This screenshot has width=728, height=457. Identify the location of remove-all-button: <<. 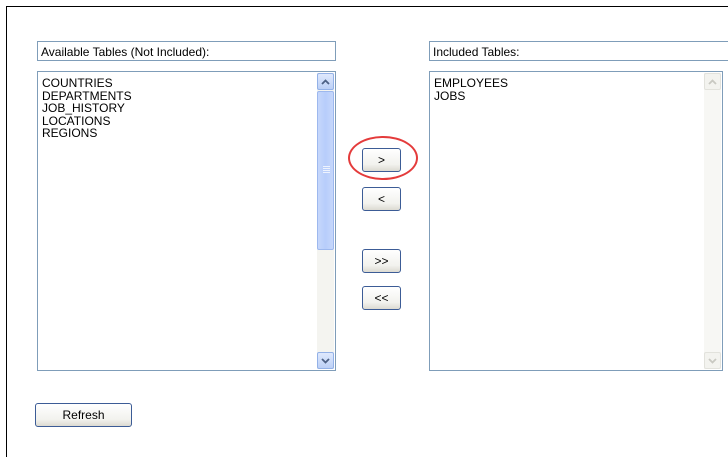
(381, 298).